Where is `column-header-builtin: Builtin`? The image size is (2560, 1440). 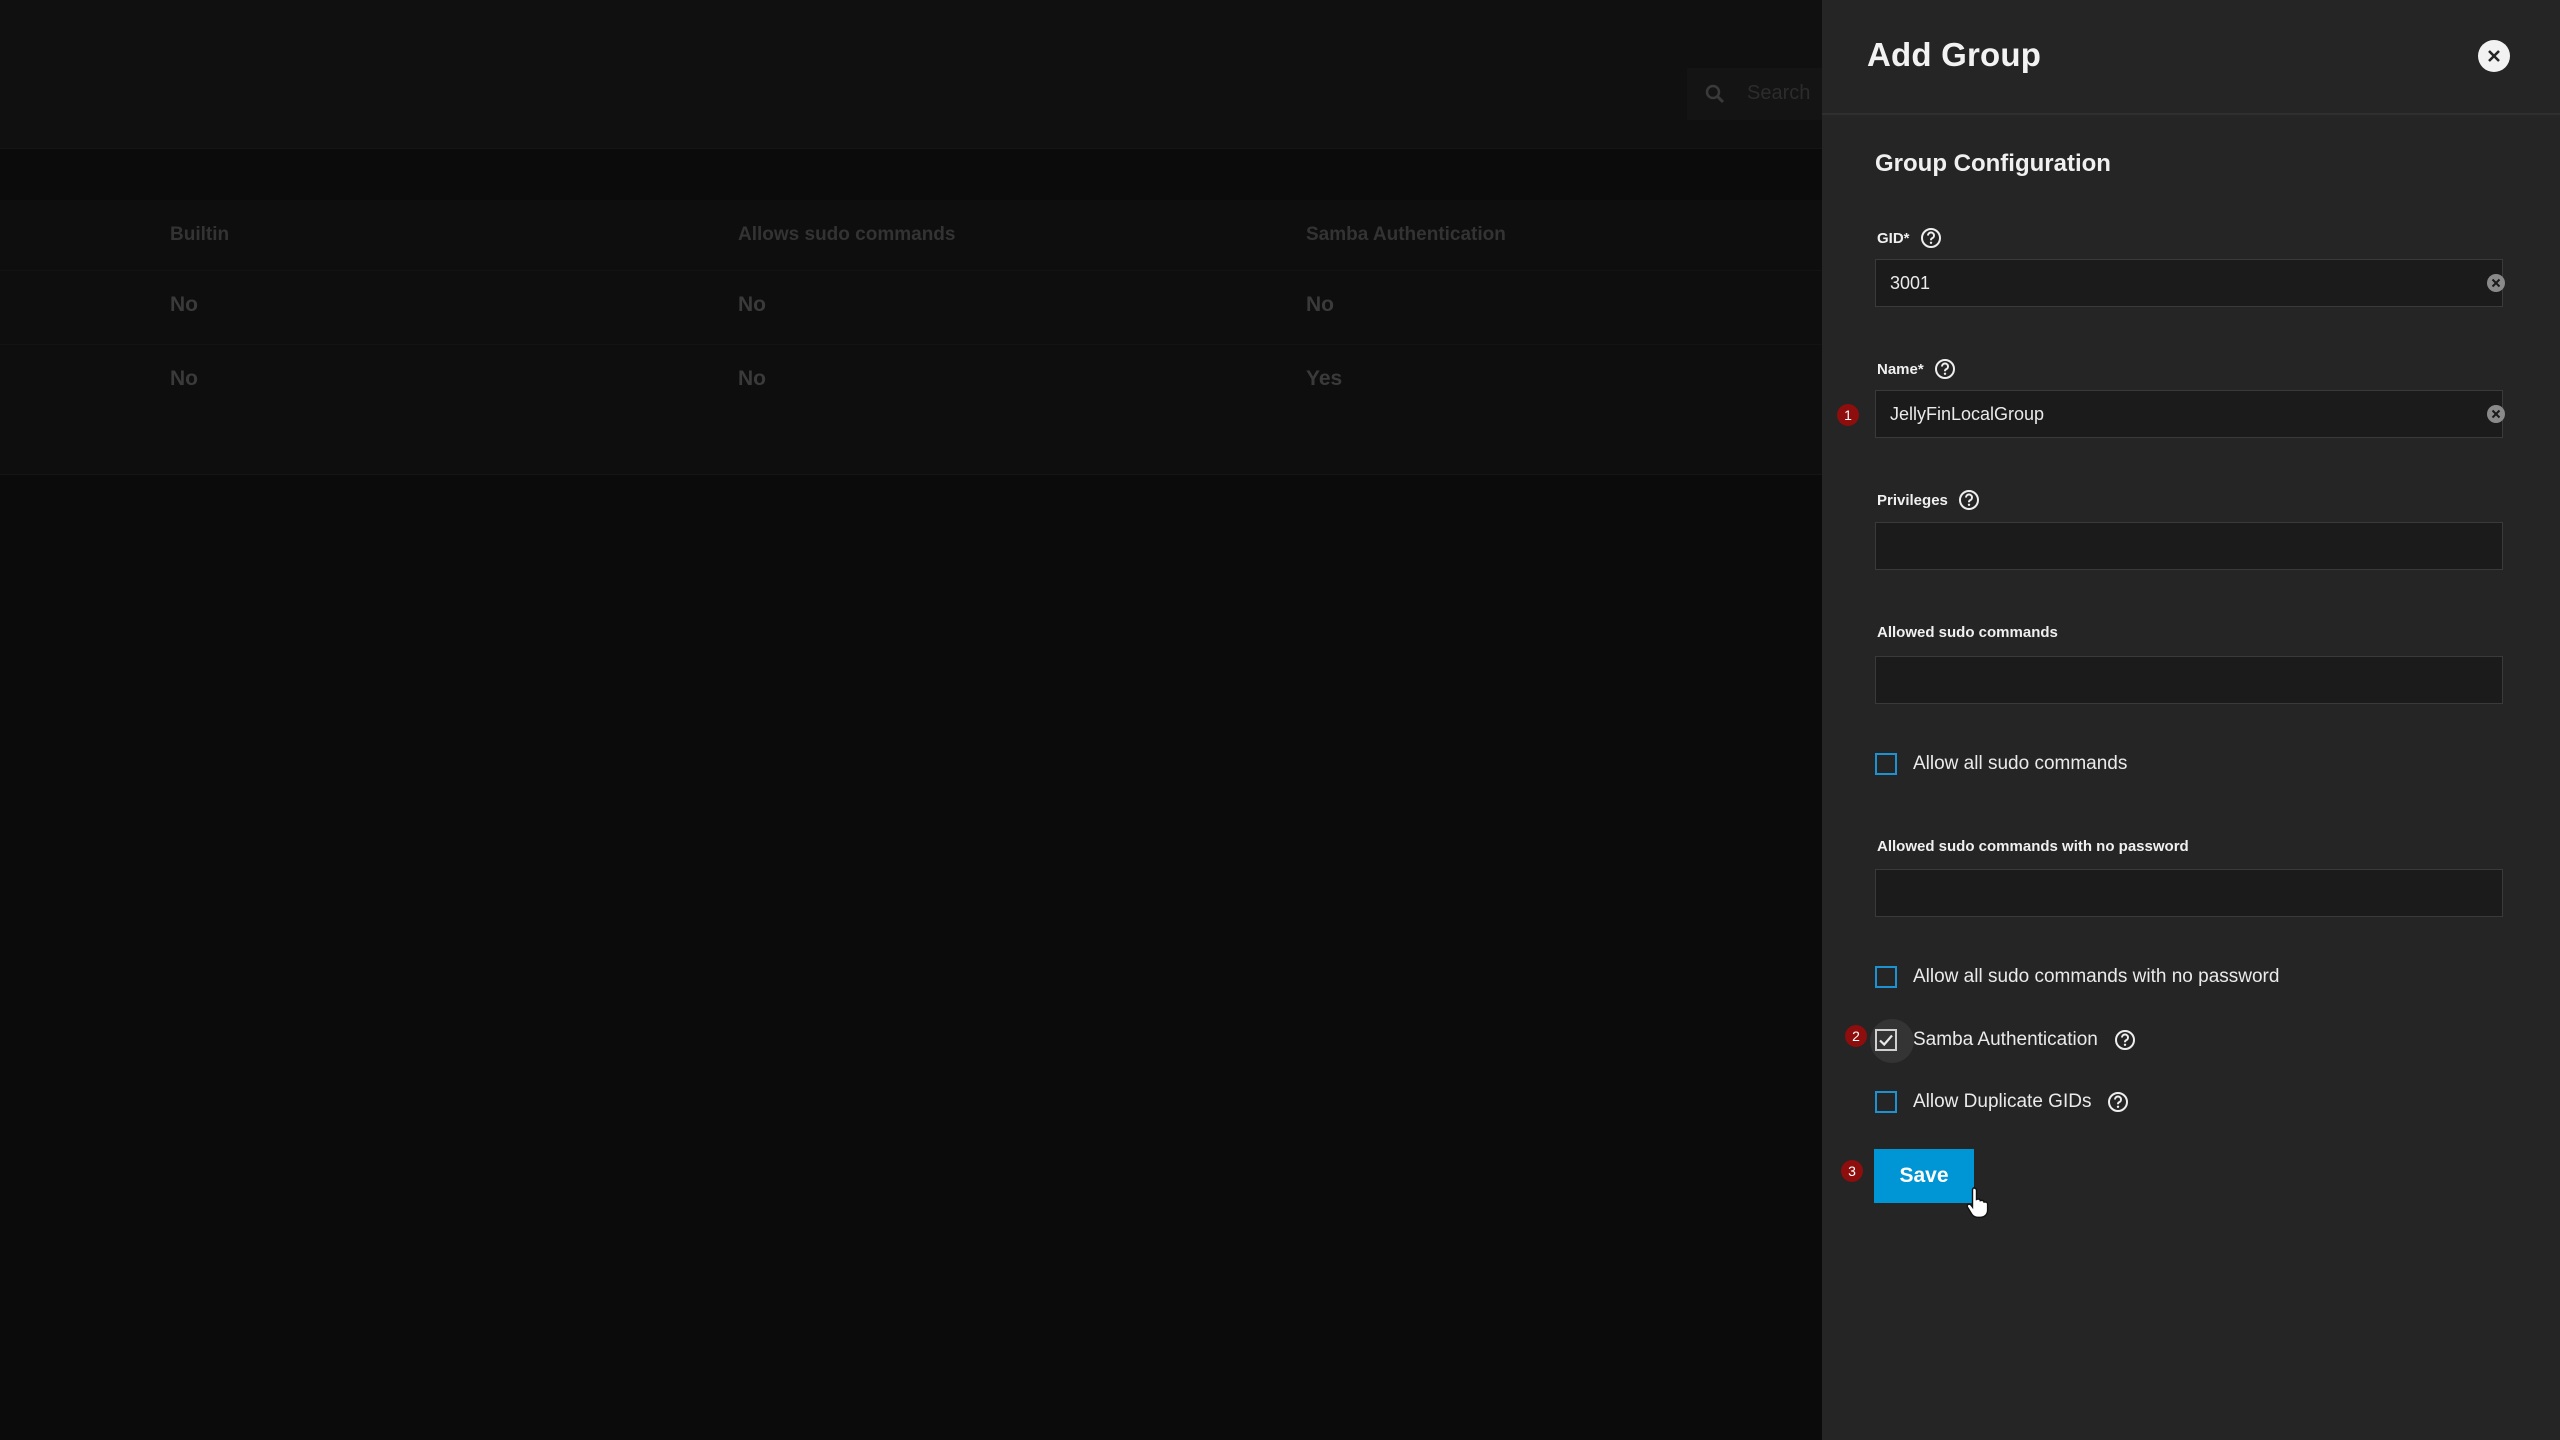
column-header-builtin: Builtin is located at coordinates (200, 234).